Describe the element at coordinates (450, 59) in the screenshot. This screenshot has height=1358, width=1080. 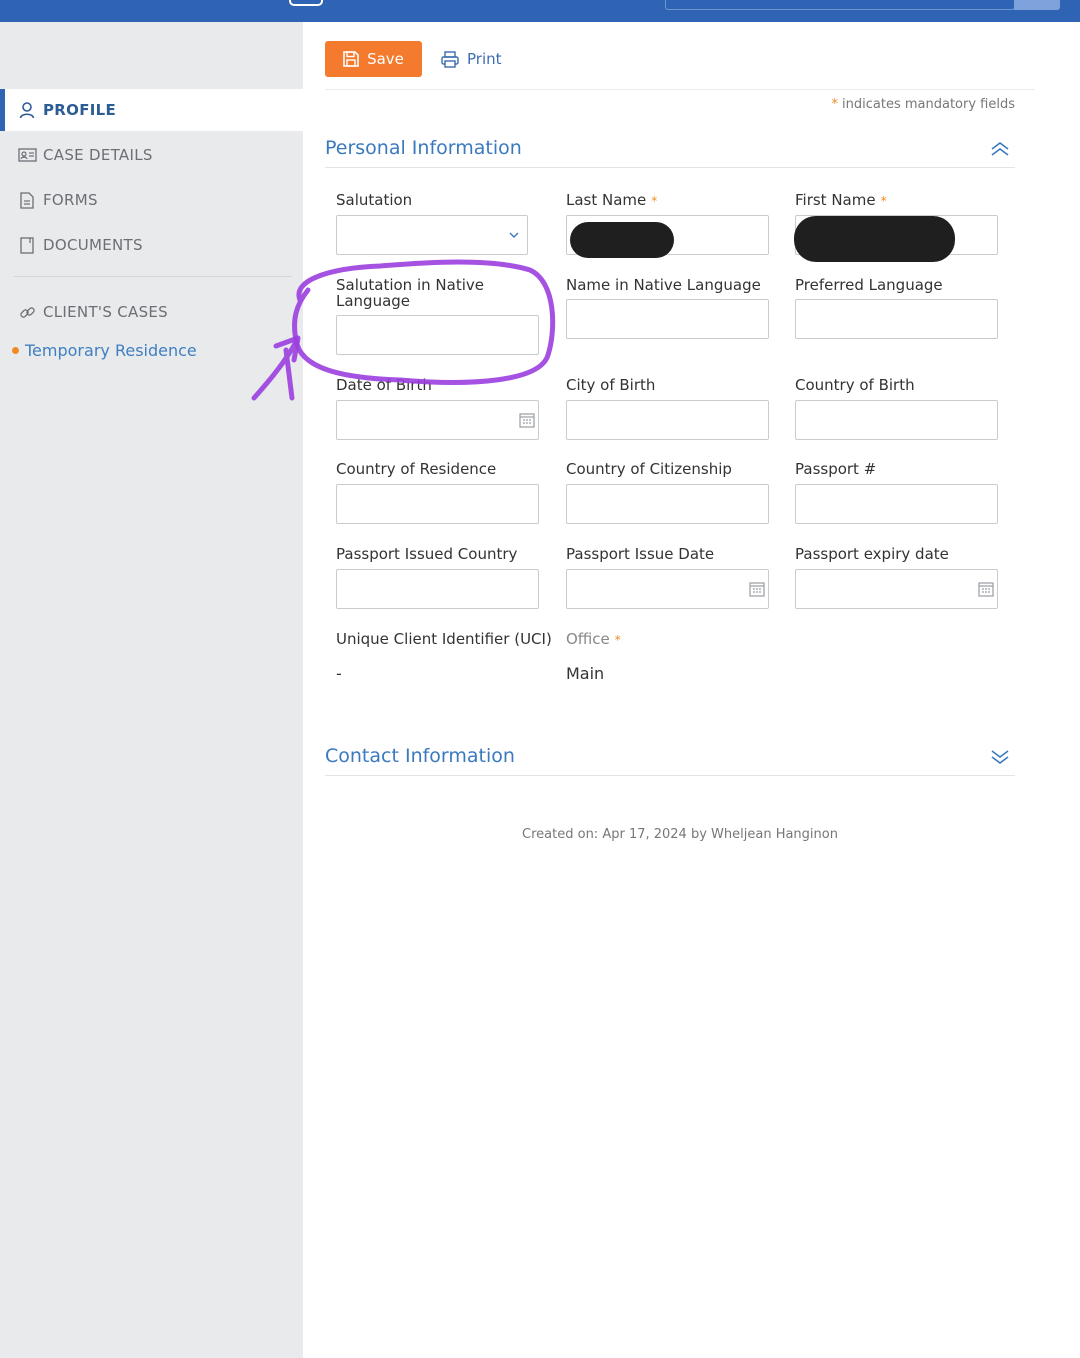
I see `printer-icon` at that location.